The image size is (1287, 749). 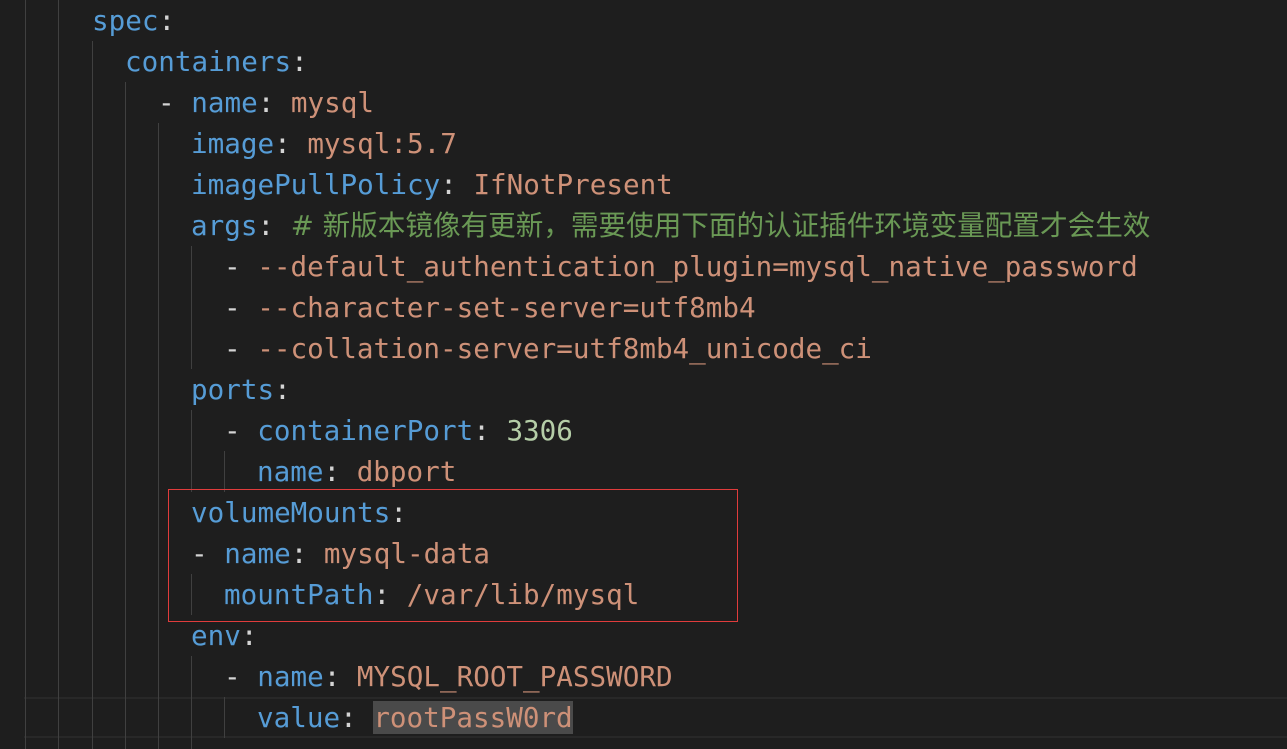 I want to click on yaml-key: containers, so click(x=208, y=61).